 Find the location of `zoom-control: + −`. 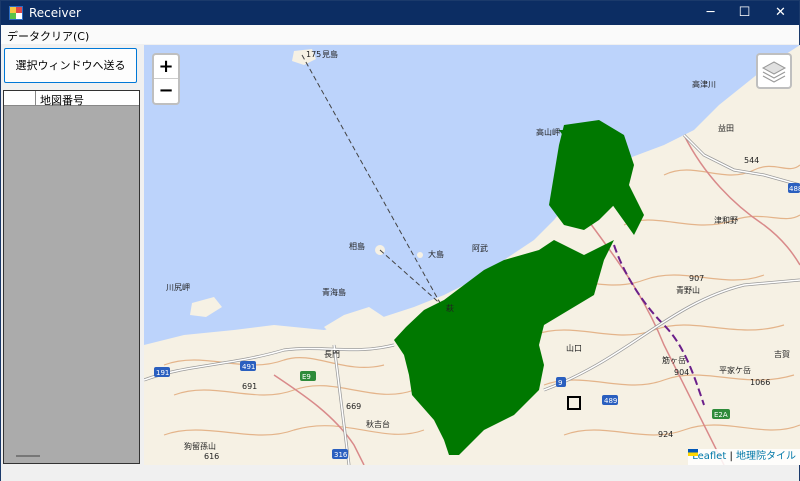

zoom-control: + − is located at coordinates (166, 79).